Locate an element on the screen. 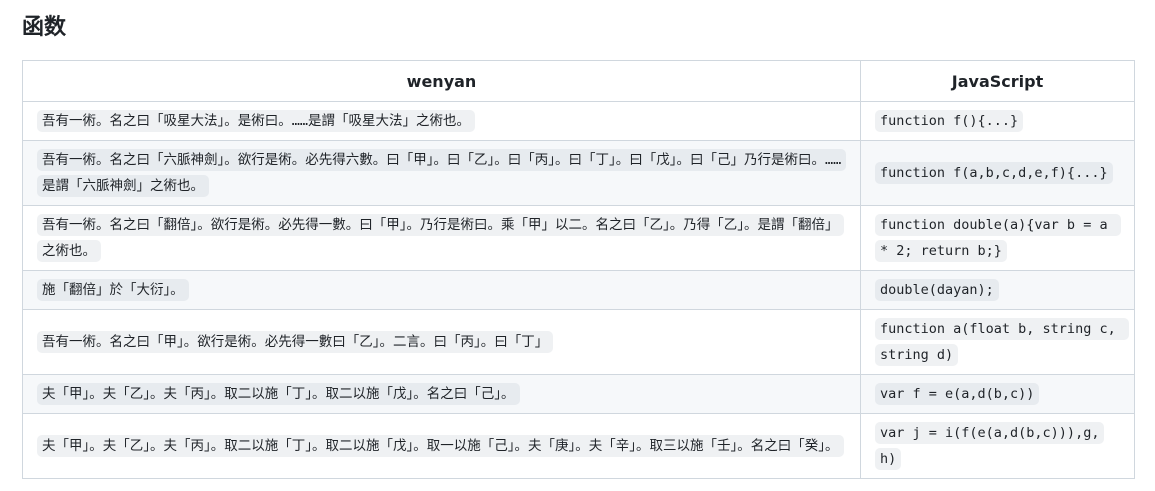 The width and height of the screenshot is (1155, 491). javascript-code: var f = e(a,d(b,c)) is located at coordinates (957, 394).